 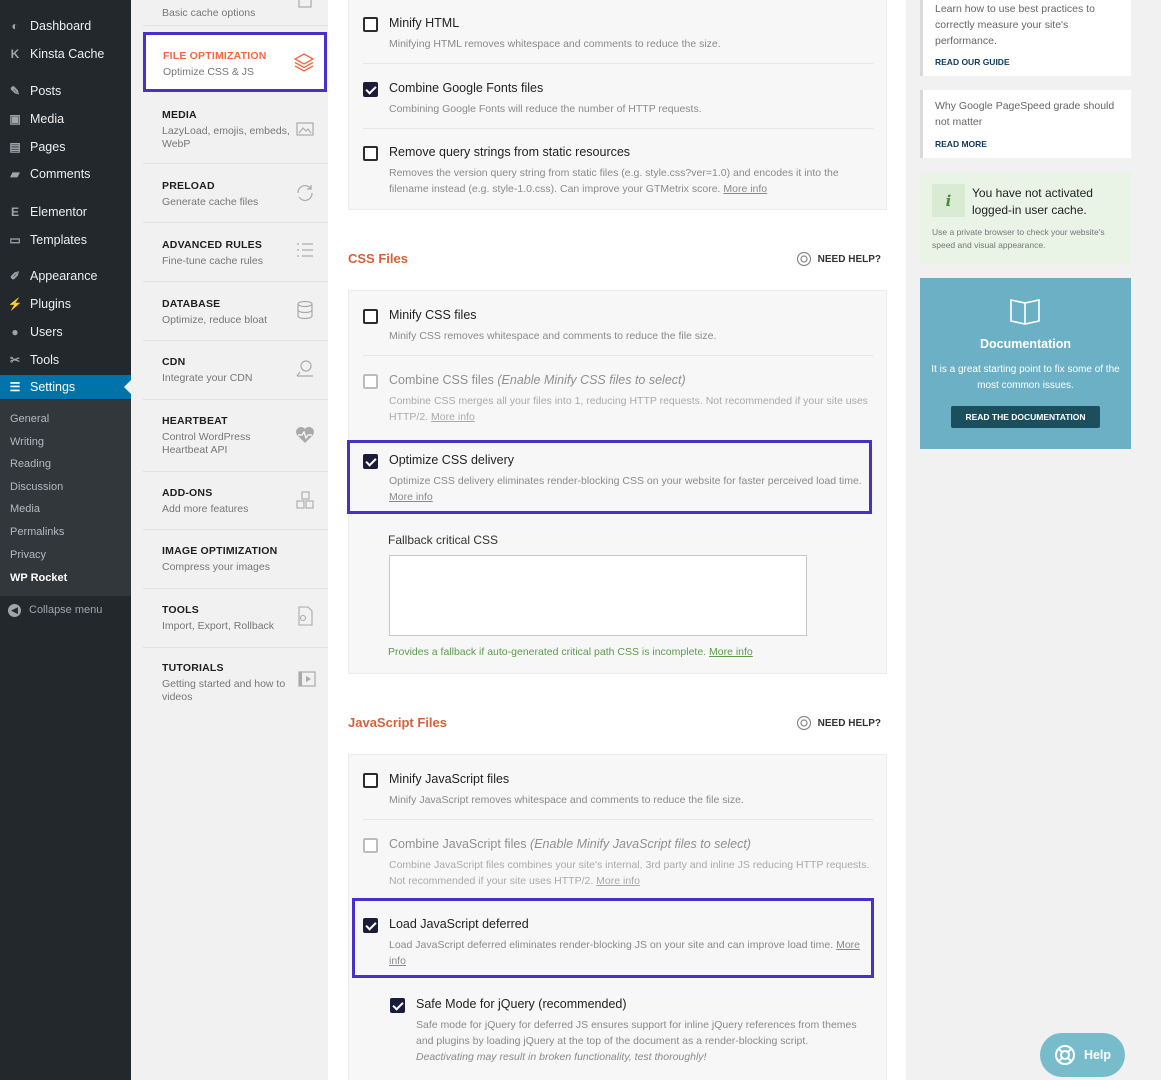 I want to click on rocket-nav-subtitle: Integrate your CDN, so click(x=207, y=378).